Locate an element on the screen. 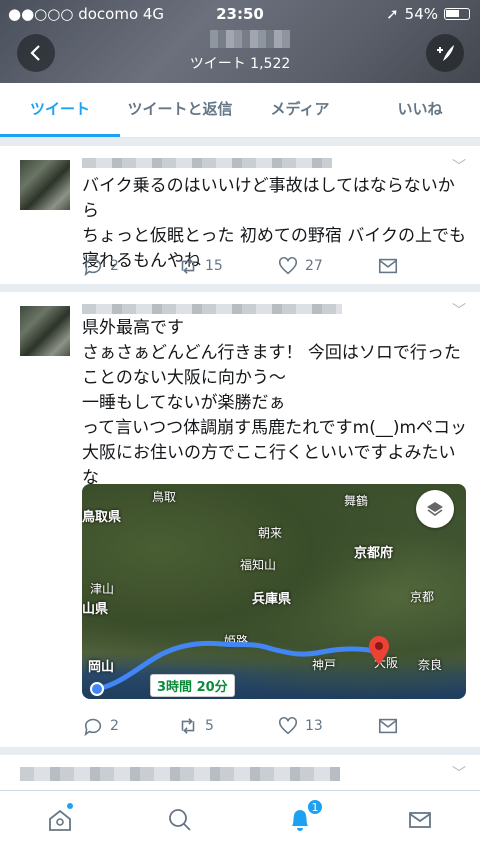 Image resolution: width=480 pixels, height=853 pixels. map-pin-icon is located at coordinates (379, 650).